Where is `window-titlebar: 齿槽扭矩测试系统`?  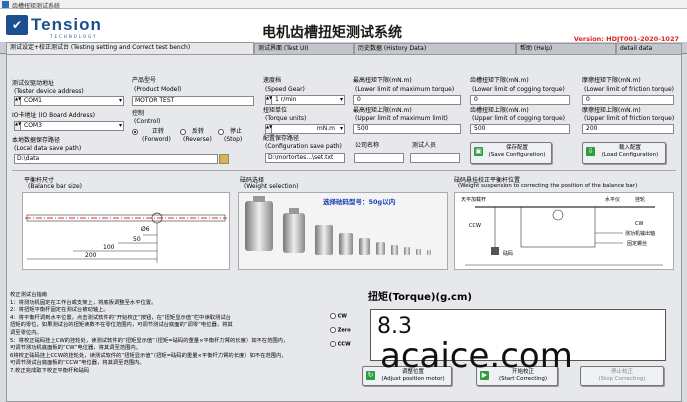 window-titlebar: 齿槽扭矩测试系统 is located at coordinates (343, 5).